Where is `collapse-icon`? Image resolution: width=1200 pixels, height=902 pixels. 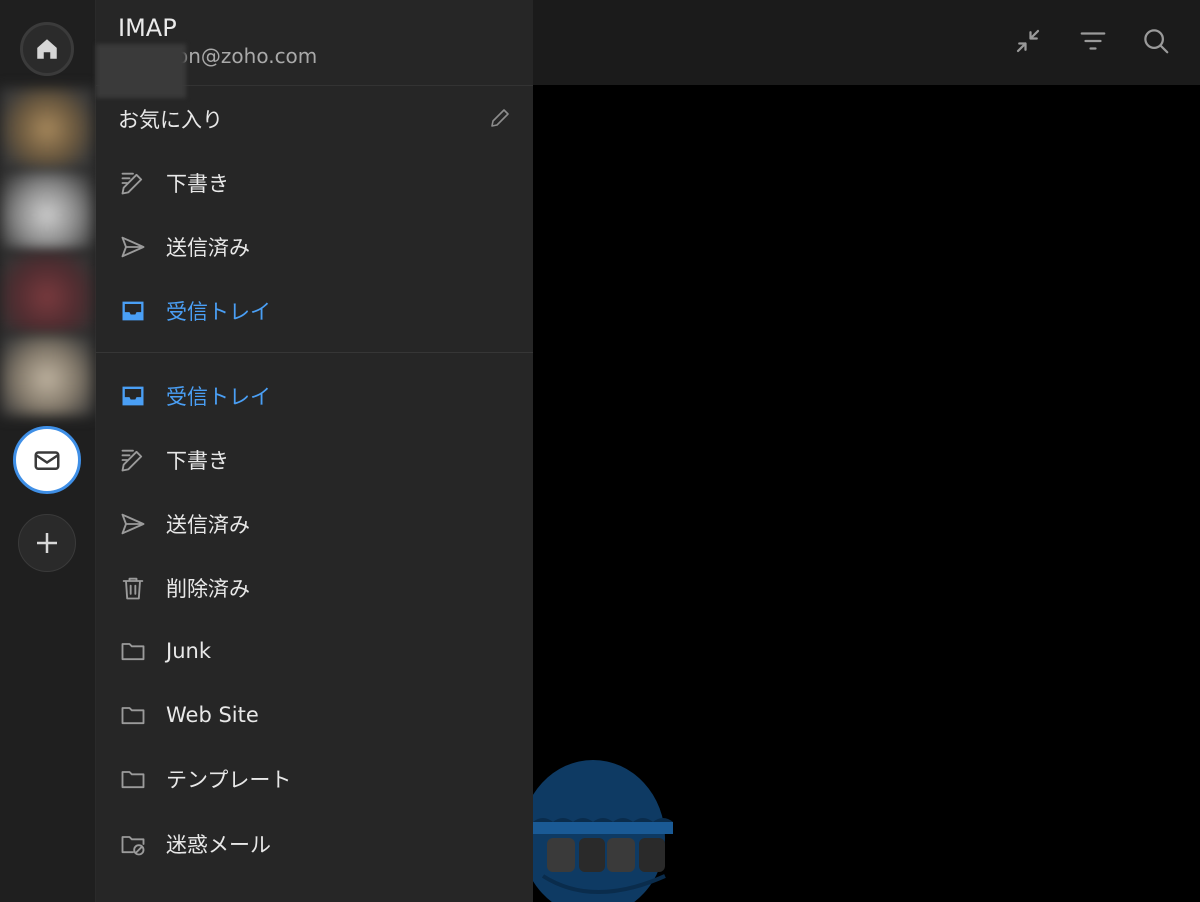
collapse-icon is located at coordinates (1028, 41).